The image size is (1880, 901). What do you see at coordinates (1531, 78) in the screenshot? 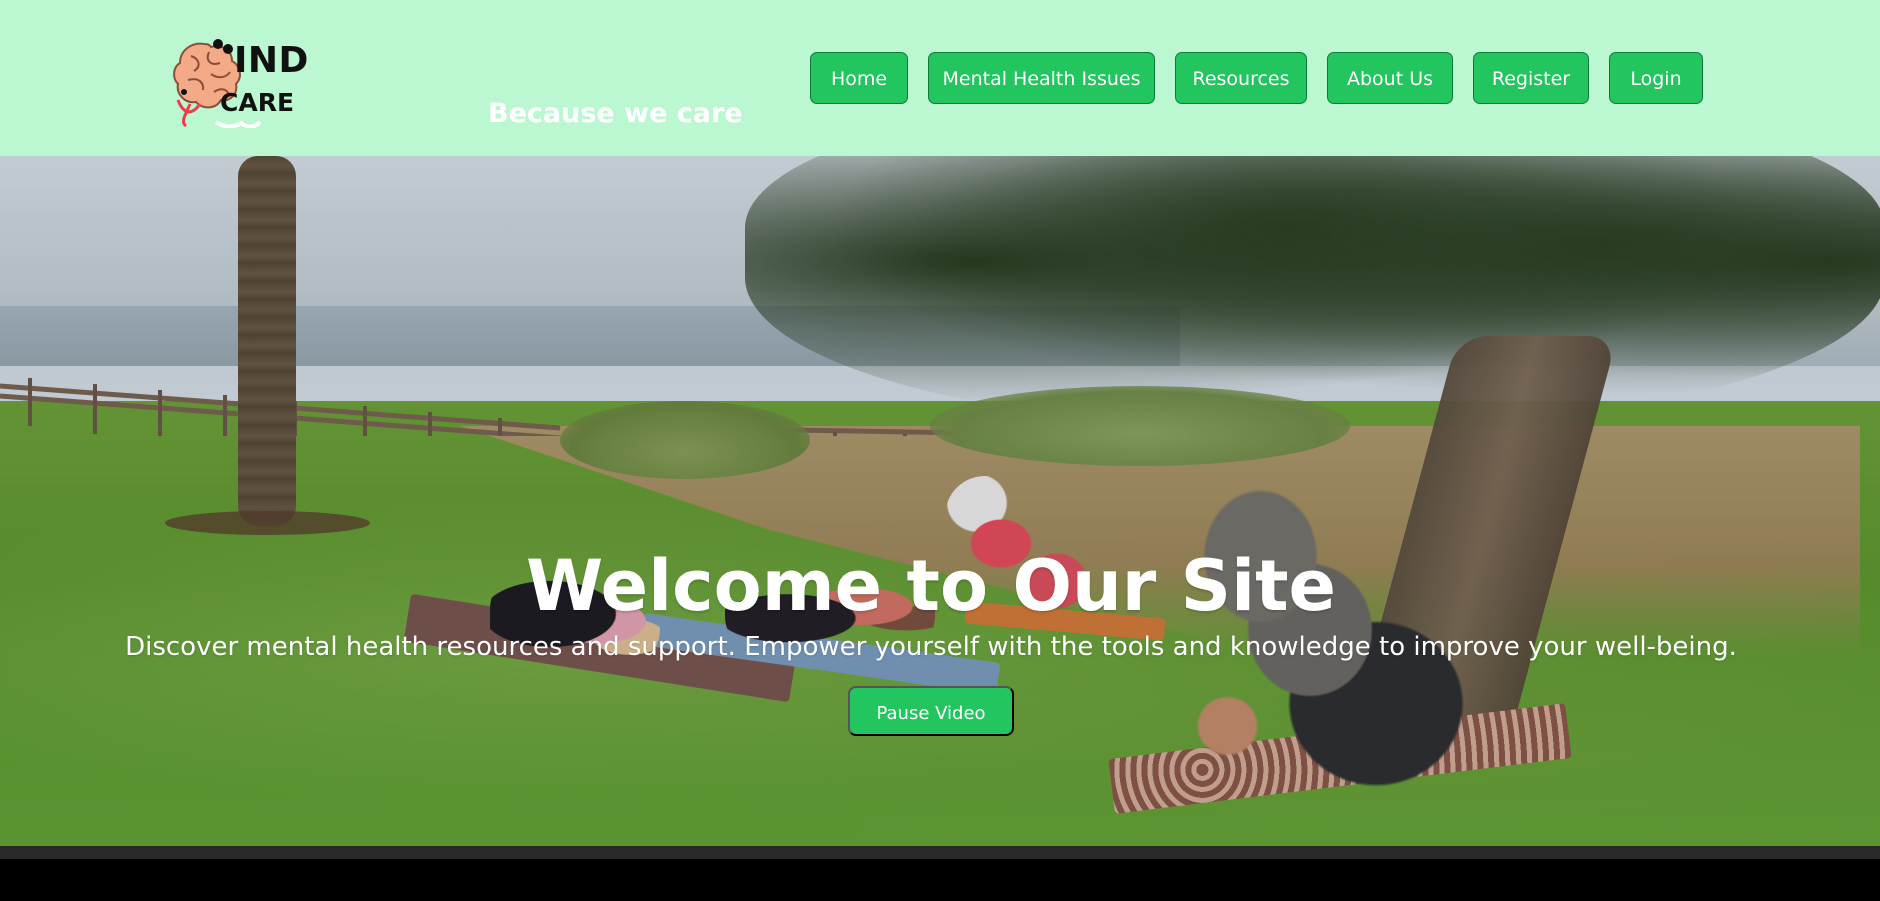
I see `nav-register-button: Register` at bounding box center [1531, 78].